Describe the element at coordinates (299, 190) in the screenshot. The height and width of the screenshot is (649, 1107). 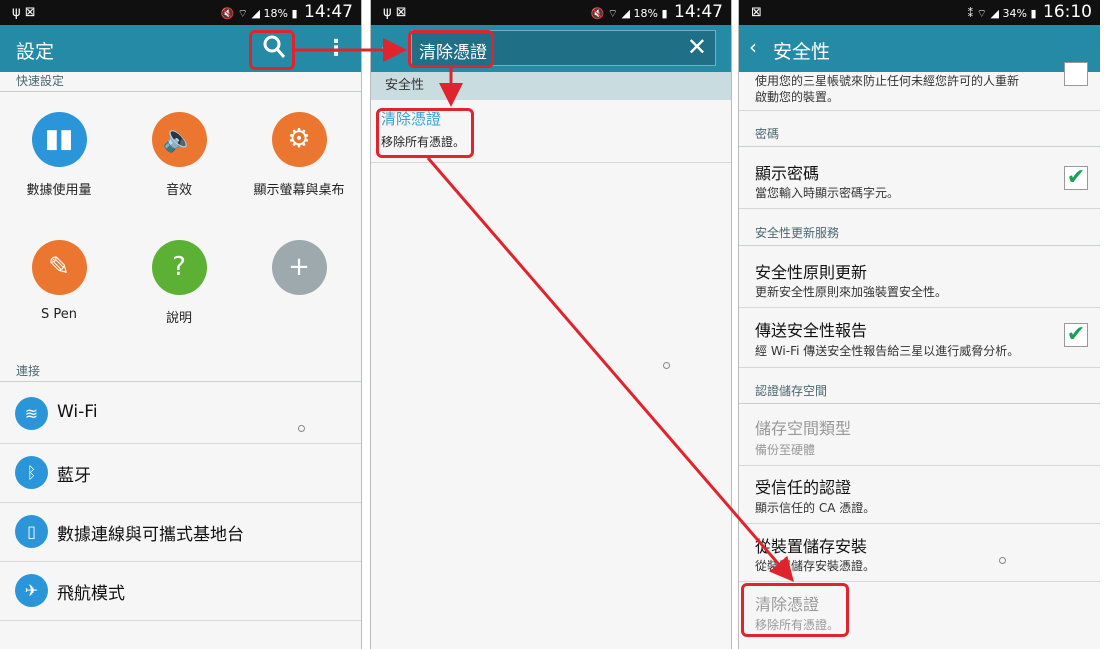
I see `quick-setting-label: 顯示螢幕與桌布` at that location.